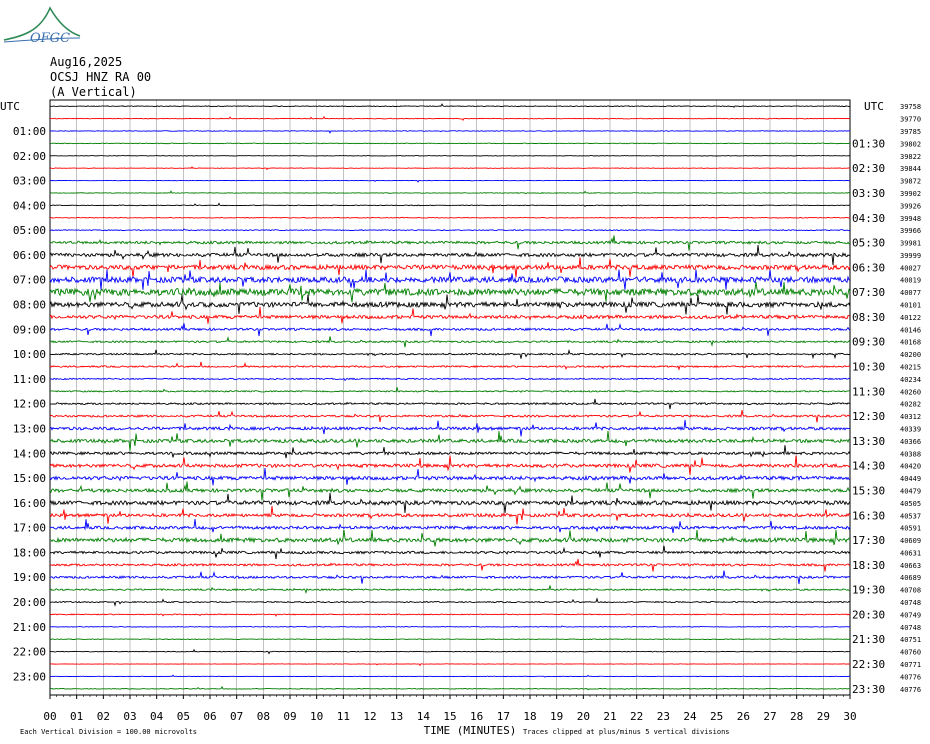 The height and width of the screenshot is (744, 930). I want to click on half-hour-label-right: 20:30, so click(868, 614).